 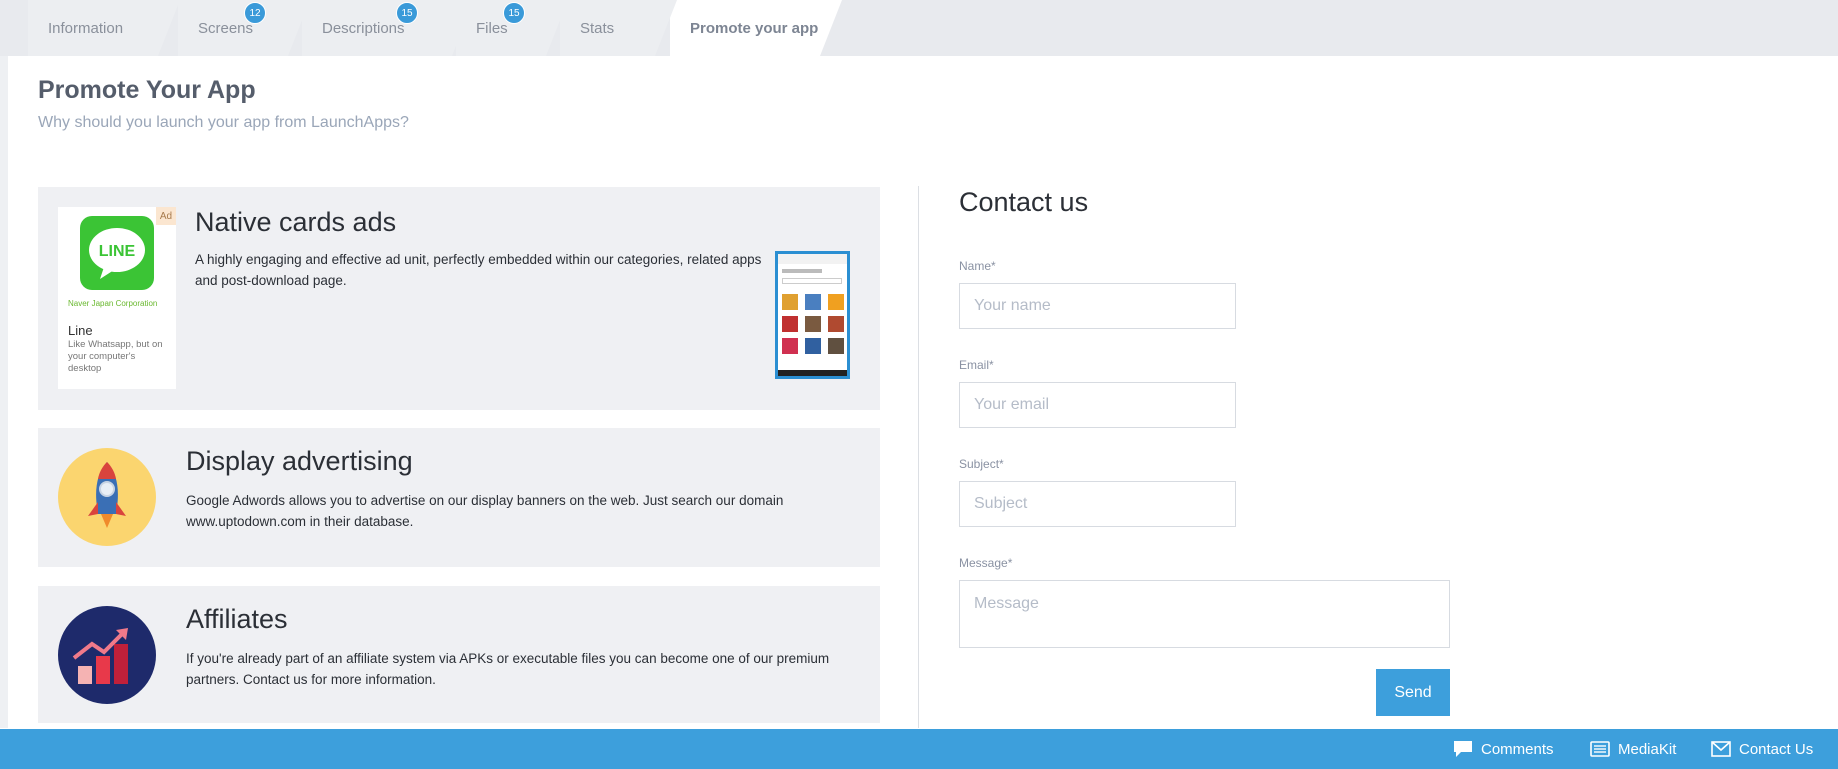 I want to click on send-button: Send, so click(x=1413, y=692).